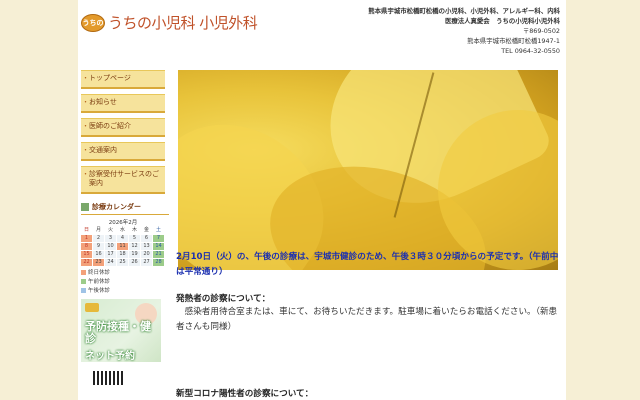 The image size is (640, 400). I want to click on weekday-header: 日, so click(86, 230).